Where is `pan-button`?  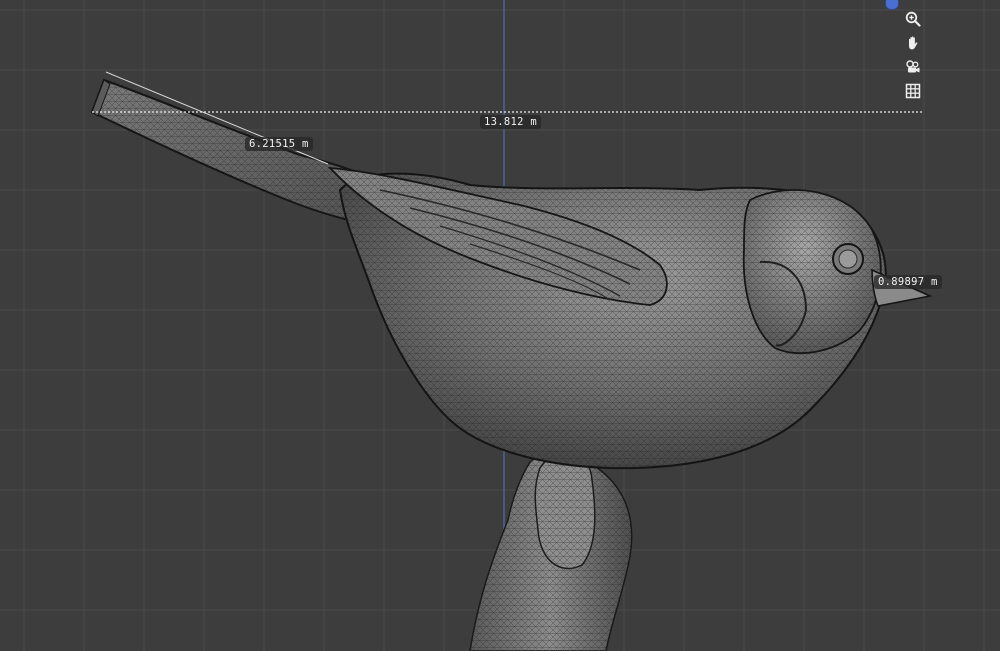
pan-button is located at coordinates (913, 43).